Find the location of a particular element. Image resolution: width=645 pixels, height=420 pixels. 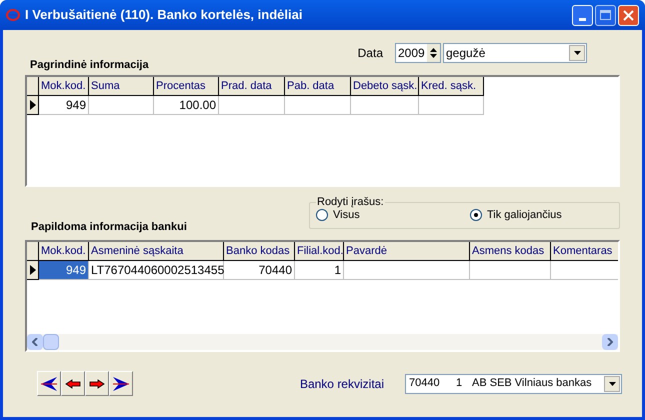

column-header: Procentas is located at coordinates (186, 86).